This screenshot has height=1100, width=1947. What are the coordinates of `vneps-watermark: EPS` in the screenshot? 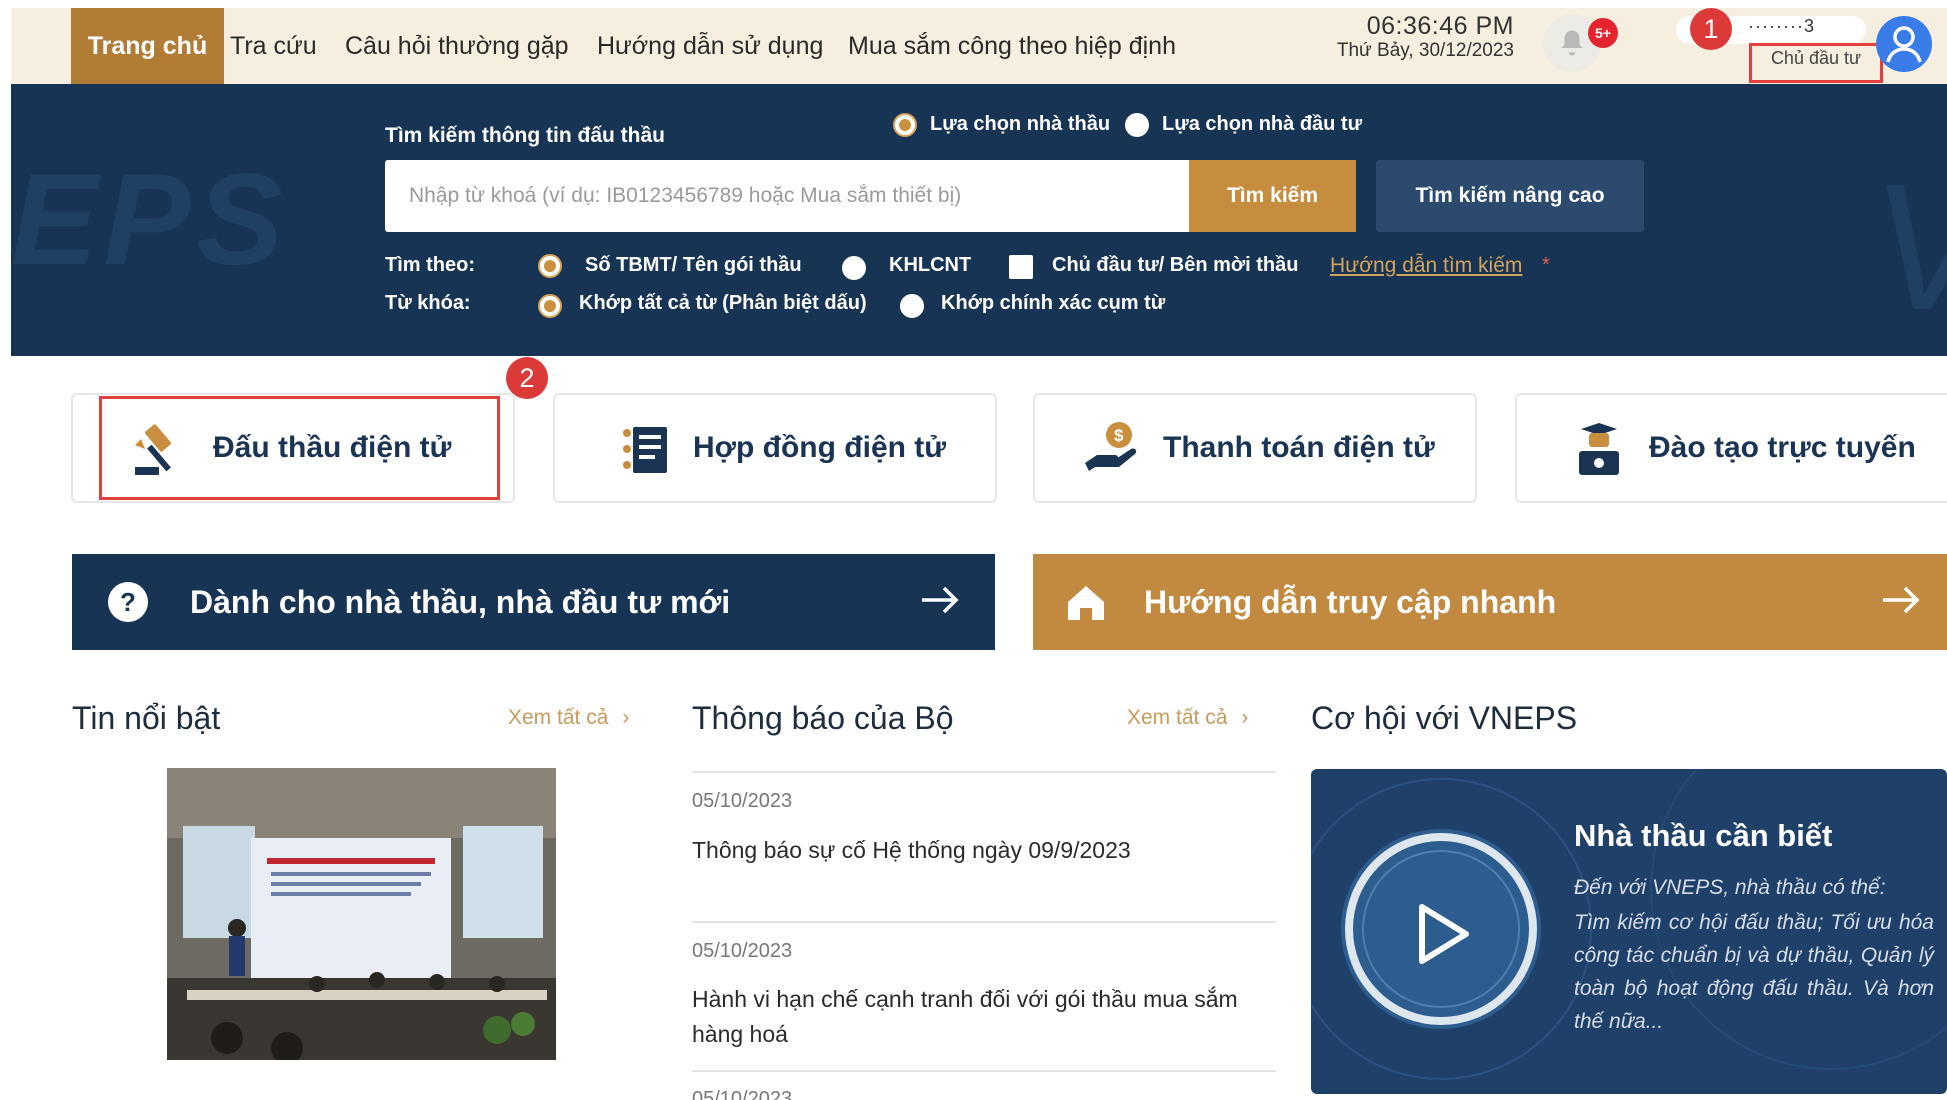 It's located at (150, 219).